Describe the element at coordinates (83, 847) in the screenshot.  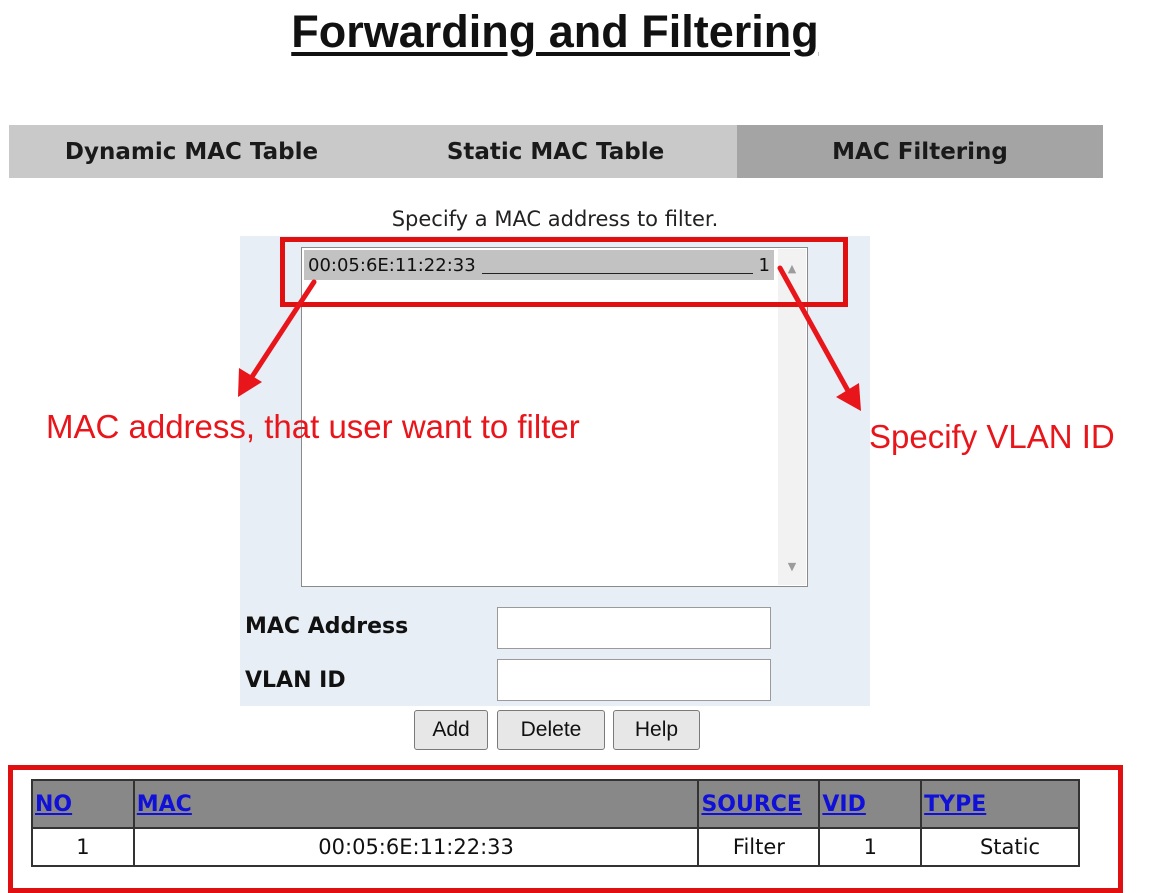
I see `cell-no: 1` at that location.